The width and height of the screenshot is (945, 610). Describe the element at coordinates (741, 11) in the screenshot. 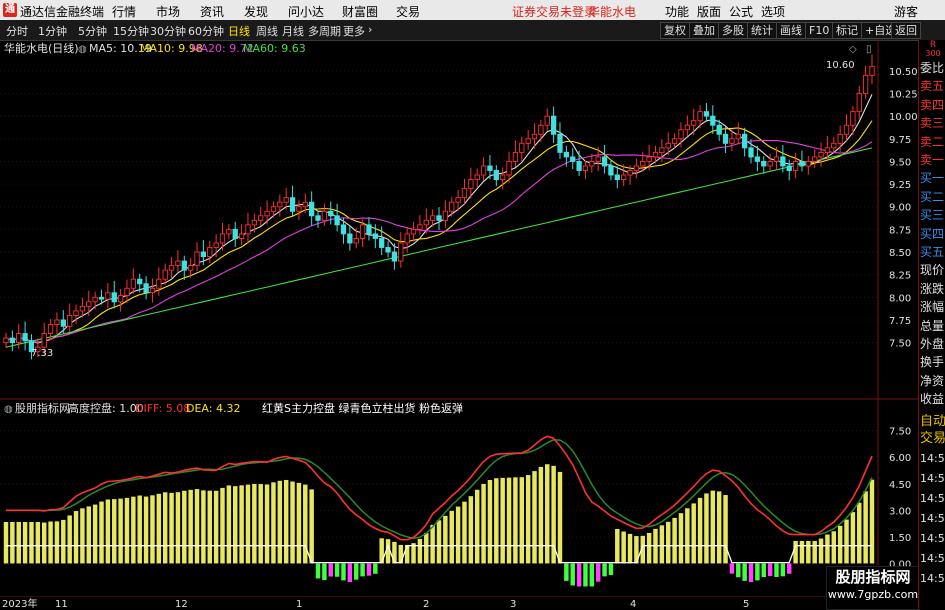

I see `menu-formula: 公式` at that location.